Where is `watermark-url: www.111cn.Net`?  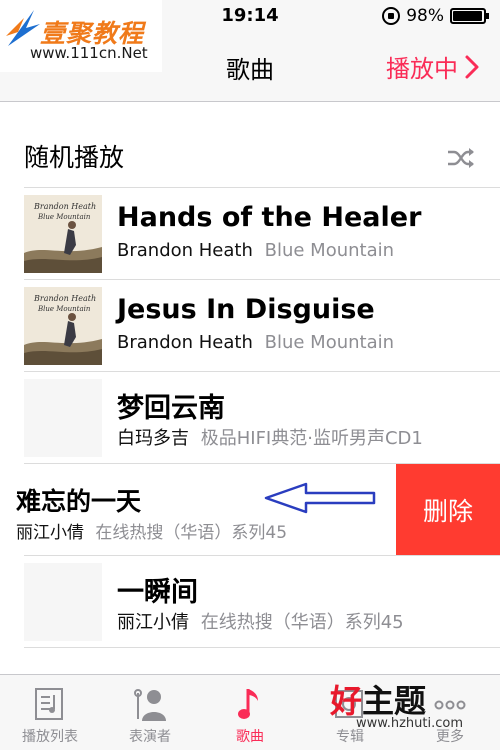
watermark-url: www.111cn.Net is located at coordinates (89, 53).